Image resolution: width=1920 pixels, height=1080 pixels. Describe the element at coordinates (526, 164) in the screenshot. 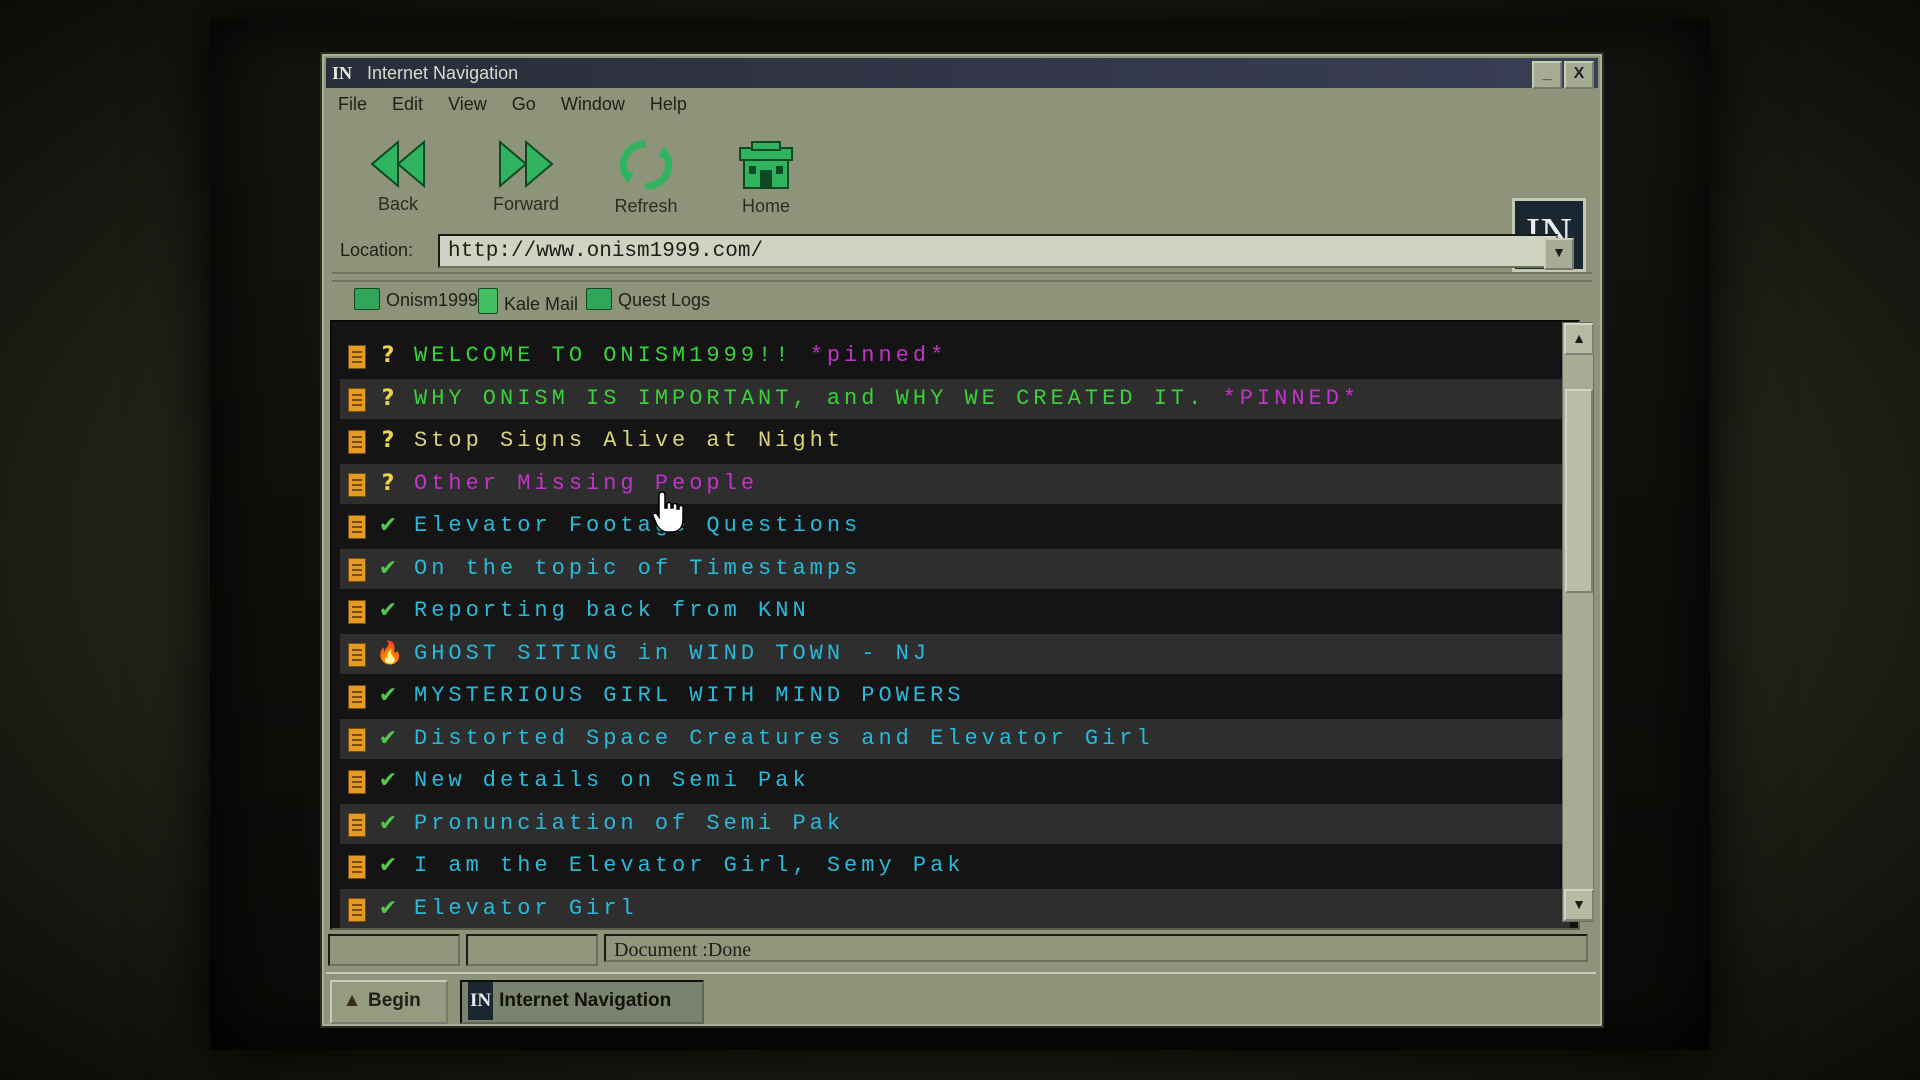

I see `forward-arrow-icon` at that location.